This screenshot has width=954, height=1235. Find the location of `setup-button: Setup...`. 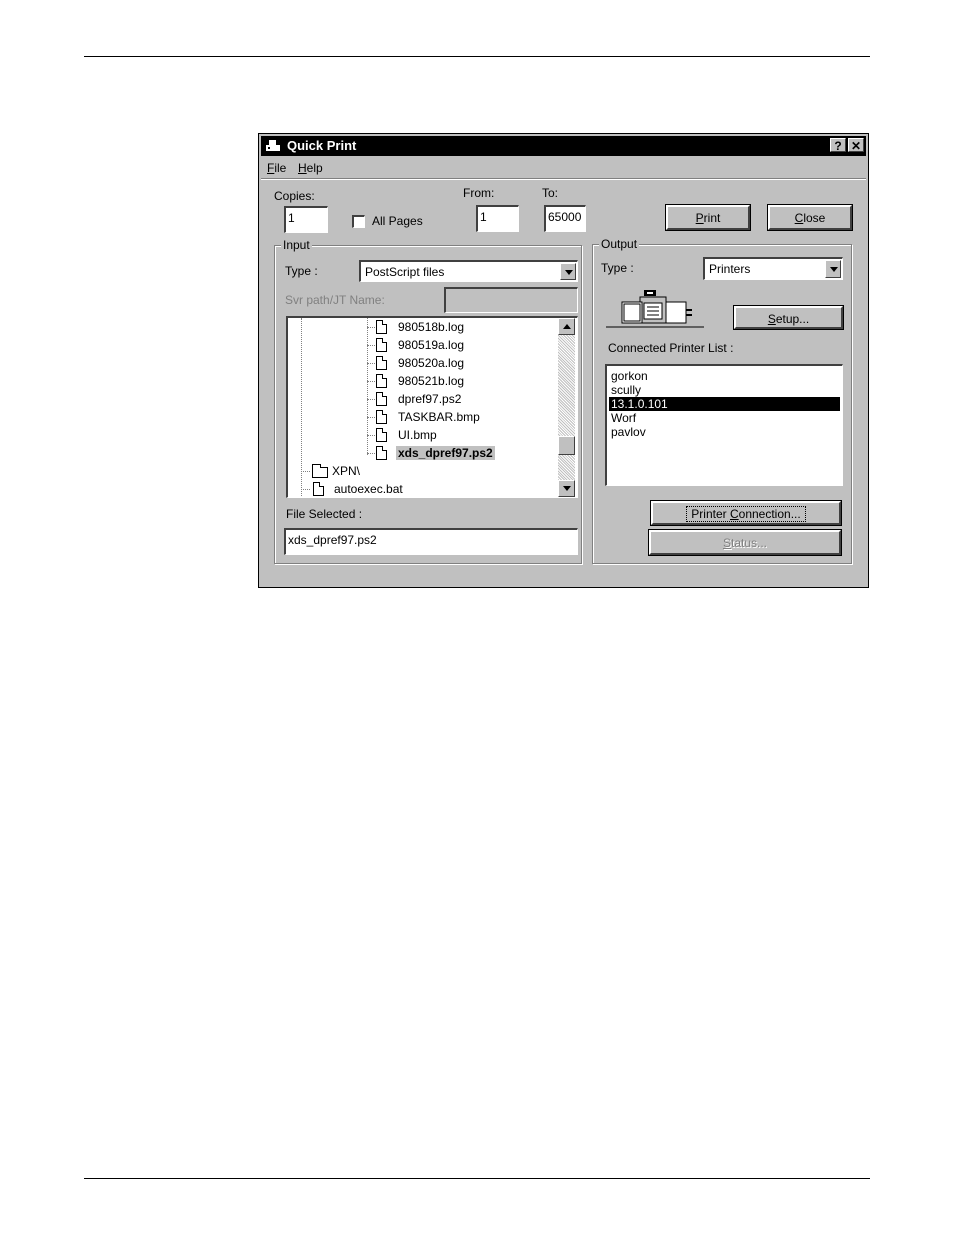

setup-button: Setup... is located at coordinates (788, 317).